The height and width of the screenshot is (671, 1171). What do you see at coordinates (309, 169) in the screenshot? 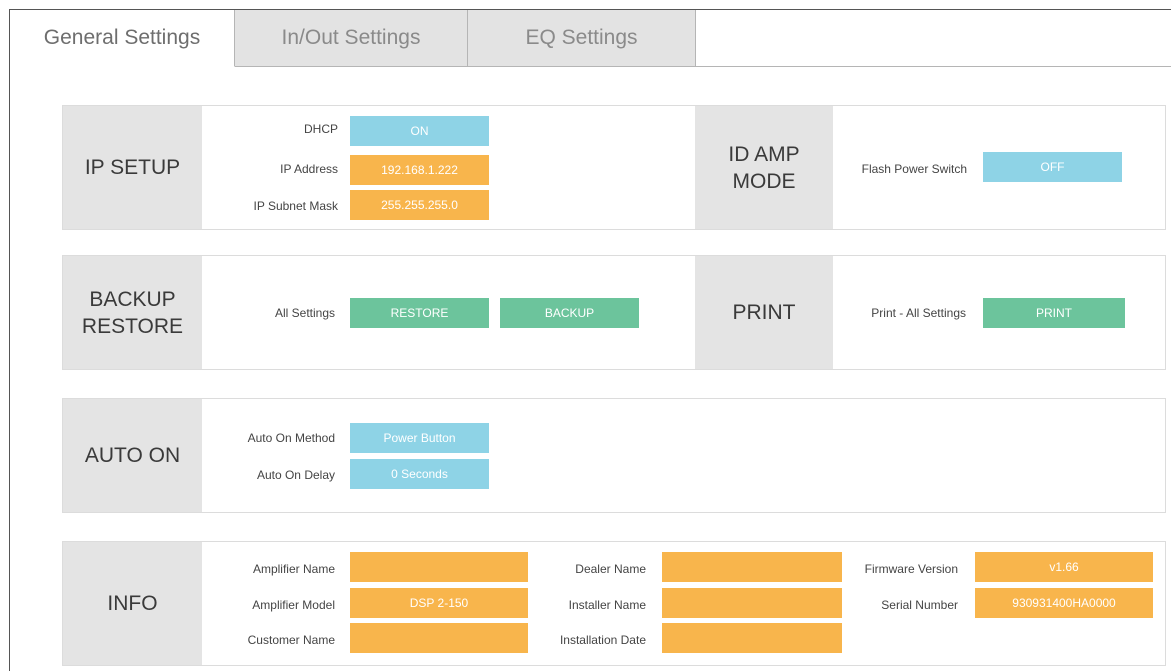
I see `ip-address-label: IP Address` at bounding box center [309, 169].